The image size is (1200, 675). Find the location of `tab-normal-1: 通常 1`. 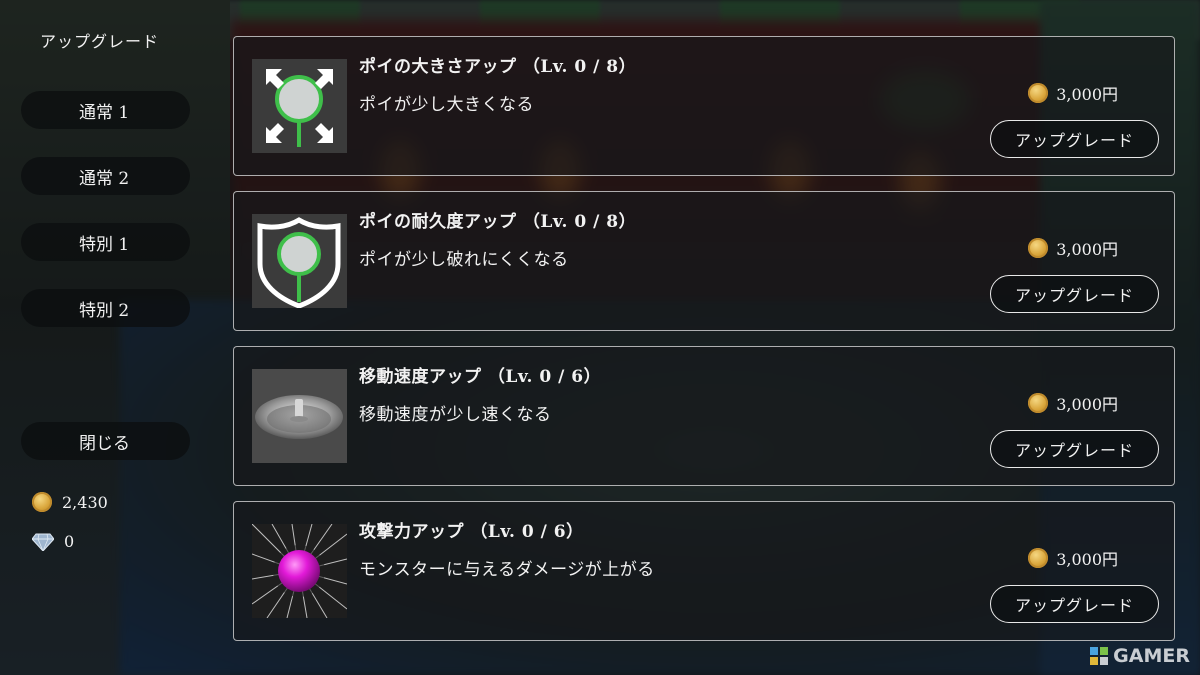

tab-normal-1: 通常 1 is located at coordinates (105, 110).